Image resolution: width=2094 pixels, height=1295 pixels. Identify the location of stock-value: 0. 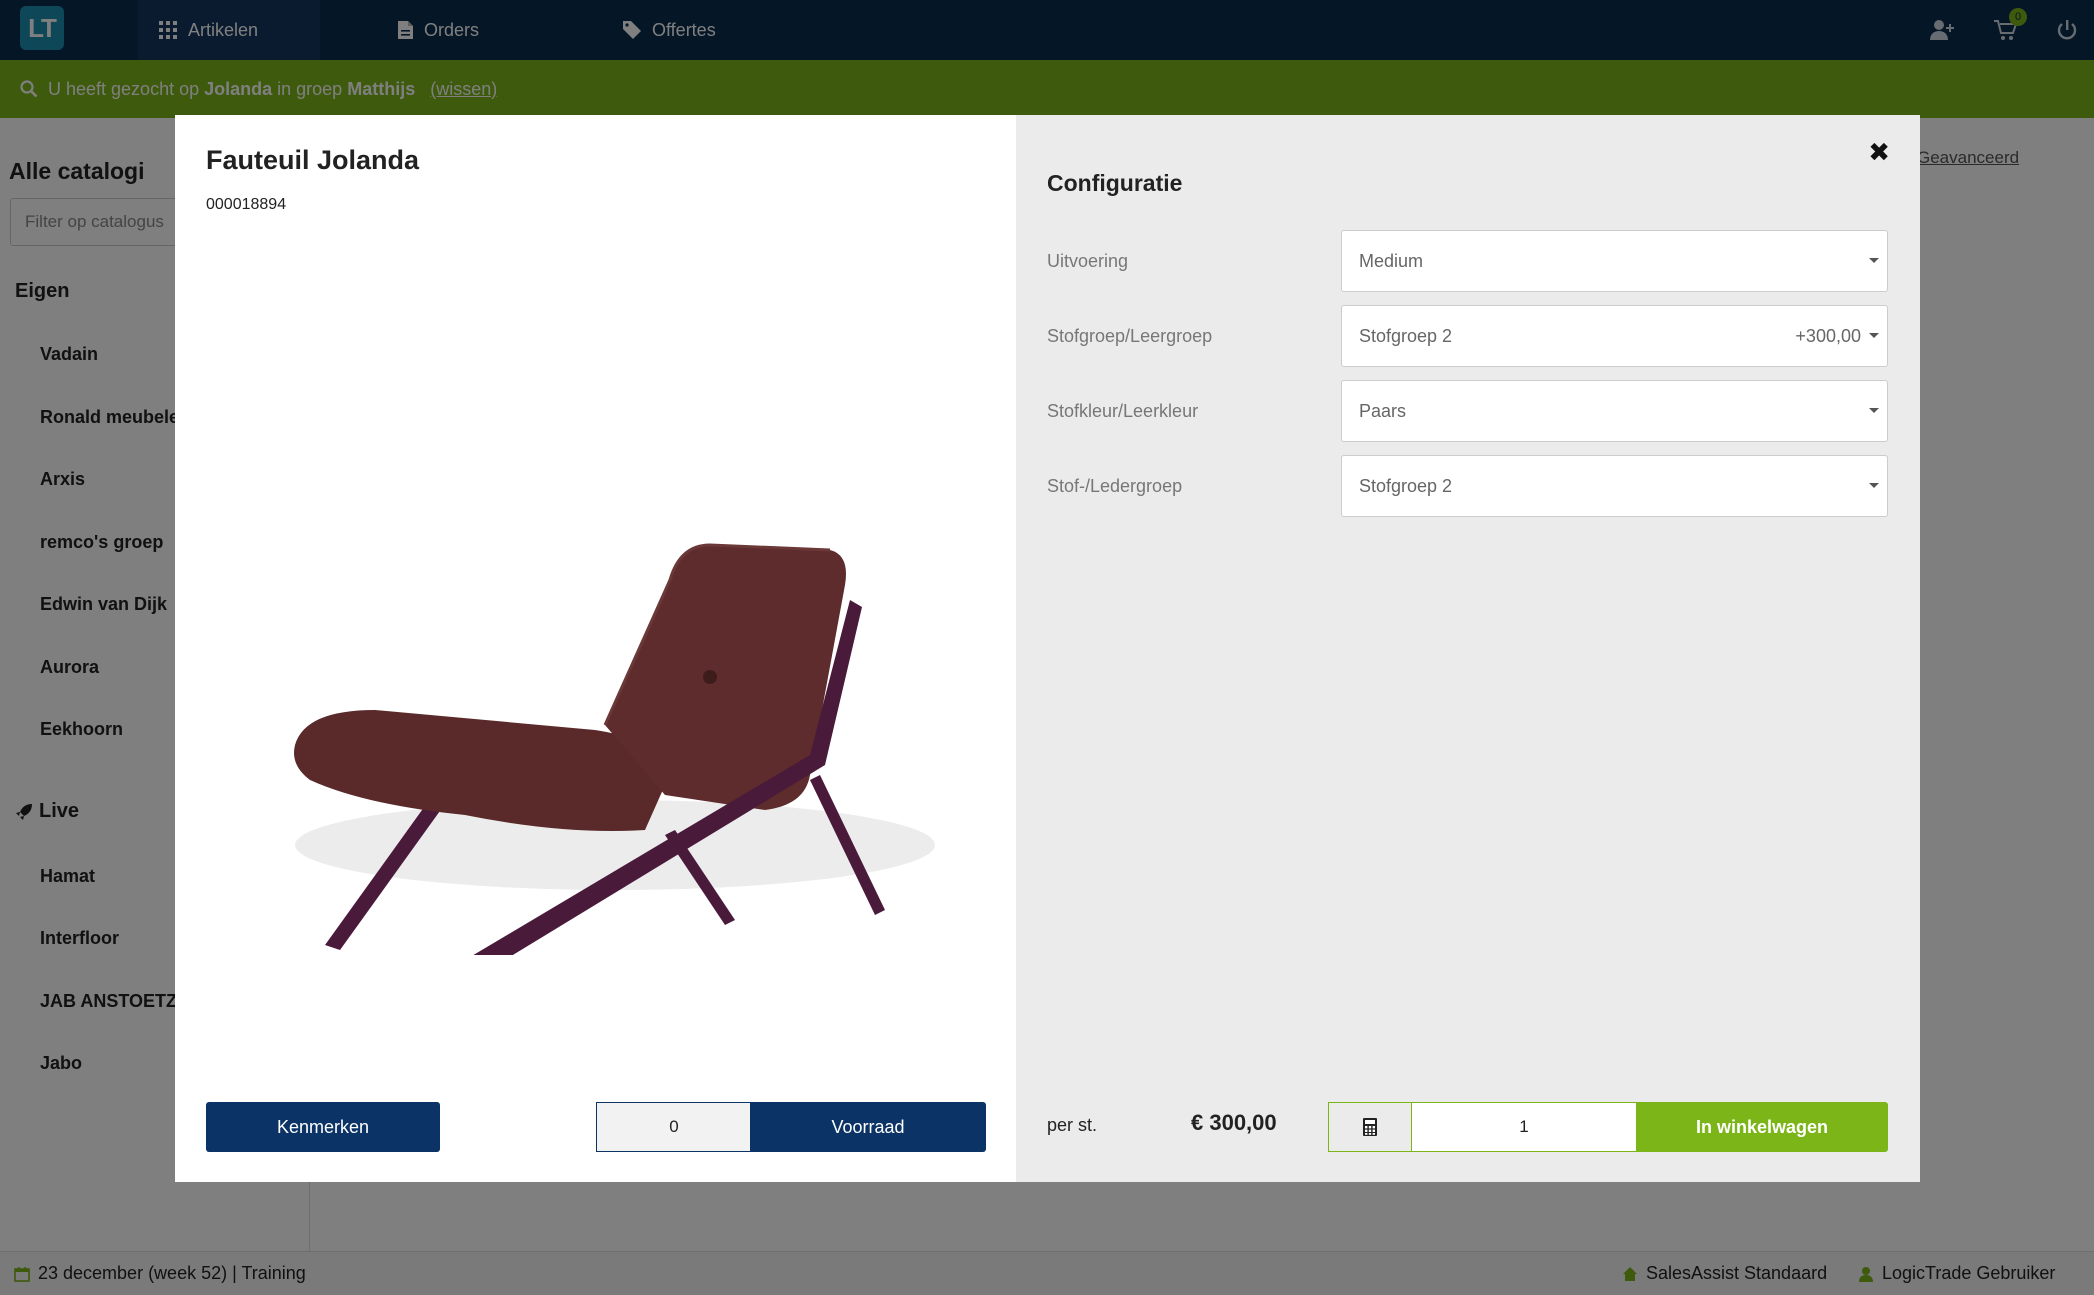
(673, 1127).